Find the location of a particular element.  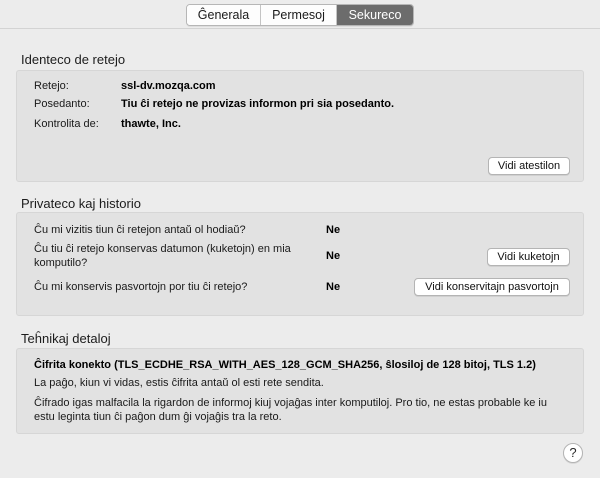

cookies-answer: Ne is located at coordinates (333, 256).